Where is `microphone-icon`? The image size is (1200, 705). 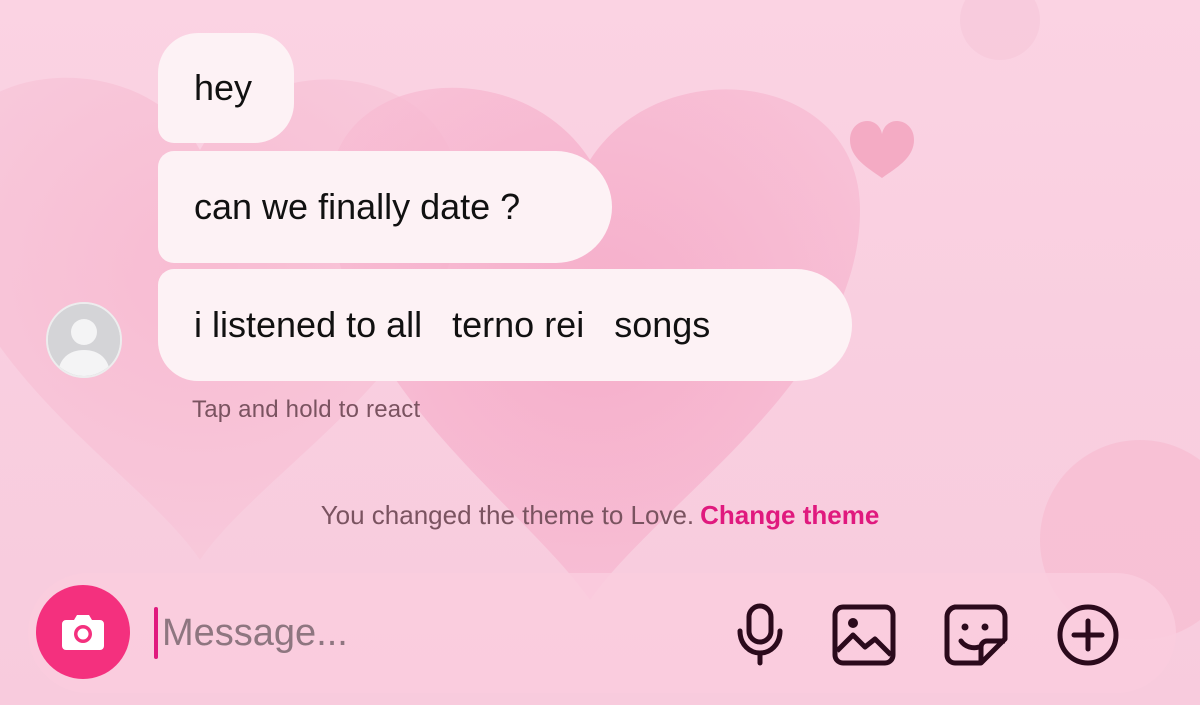
microphone-icon is located at coordinates (760, 634).